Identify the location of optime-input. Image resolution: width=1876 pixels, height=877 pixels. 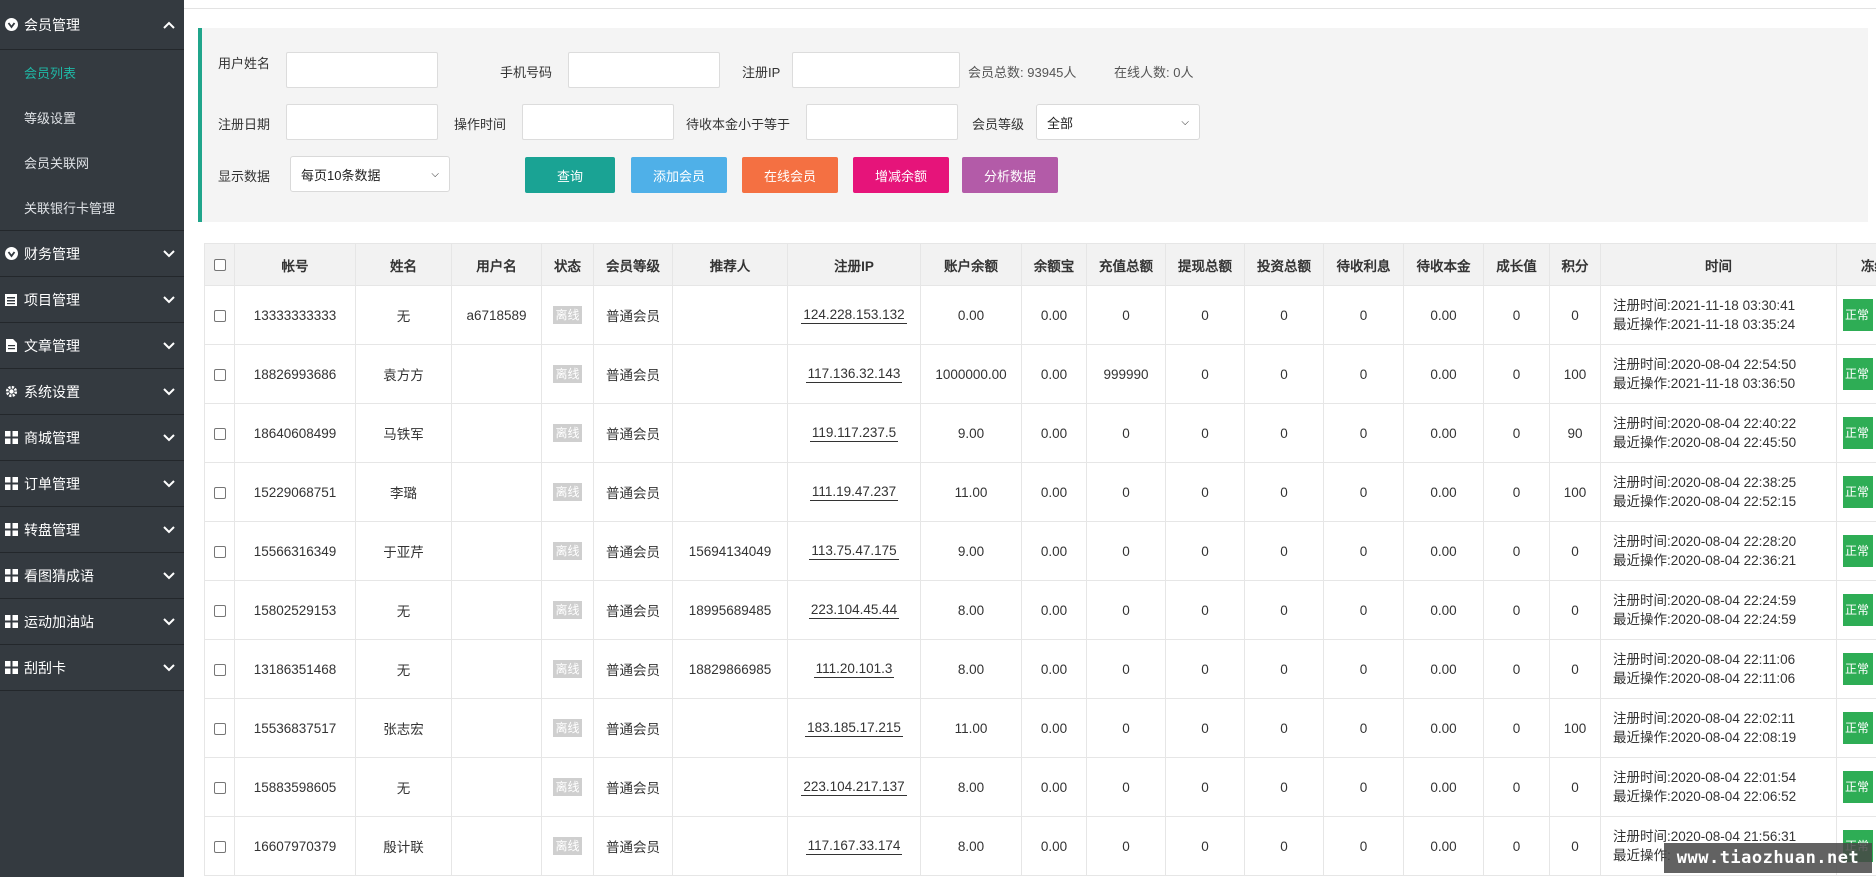
(598, 122).